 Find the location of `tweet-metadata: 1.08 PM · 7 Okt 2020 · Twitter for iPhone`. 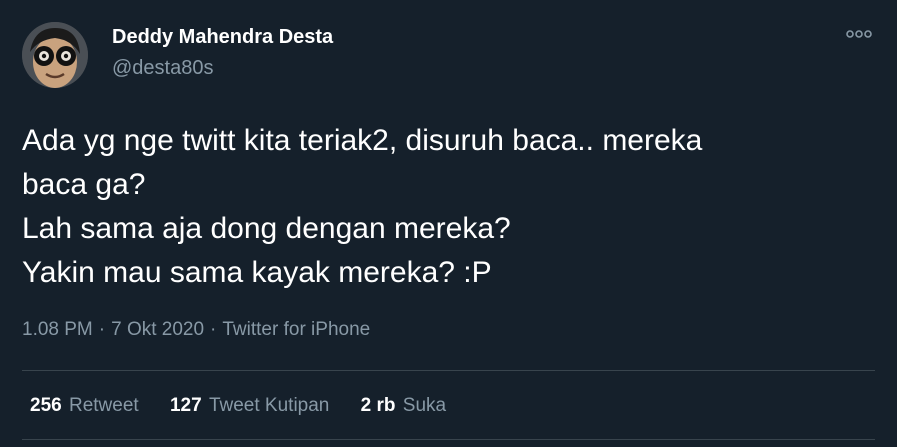

tweet-metadata: 1.08 PM · 7 Okt 2020 · Twitter for iPhone is located at coordinates (196, 330).